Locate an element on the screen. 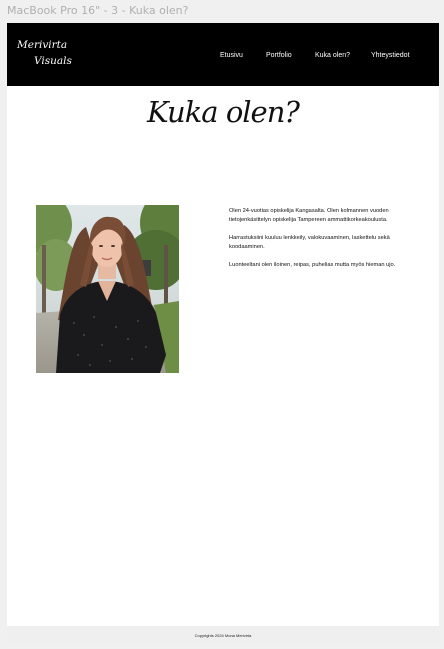 The image size is (444, 649). nav-link-kuka-olen: Kuka olen? is located at coordinates (332, 55).